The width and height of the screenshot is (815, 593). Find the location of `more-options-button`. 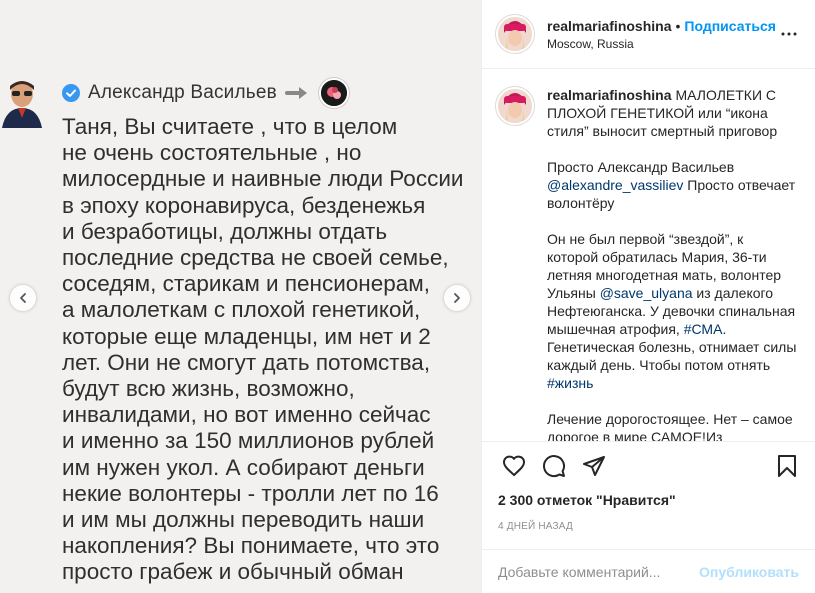

more-options-button is located at coordinates (789, 34).